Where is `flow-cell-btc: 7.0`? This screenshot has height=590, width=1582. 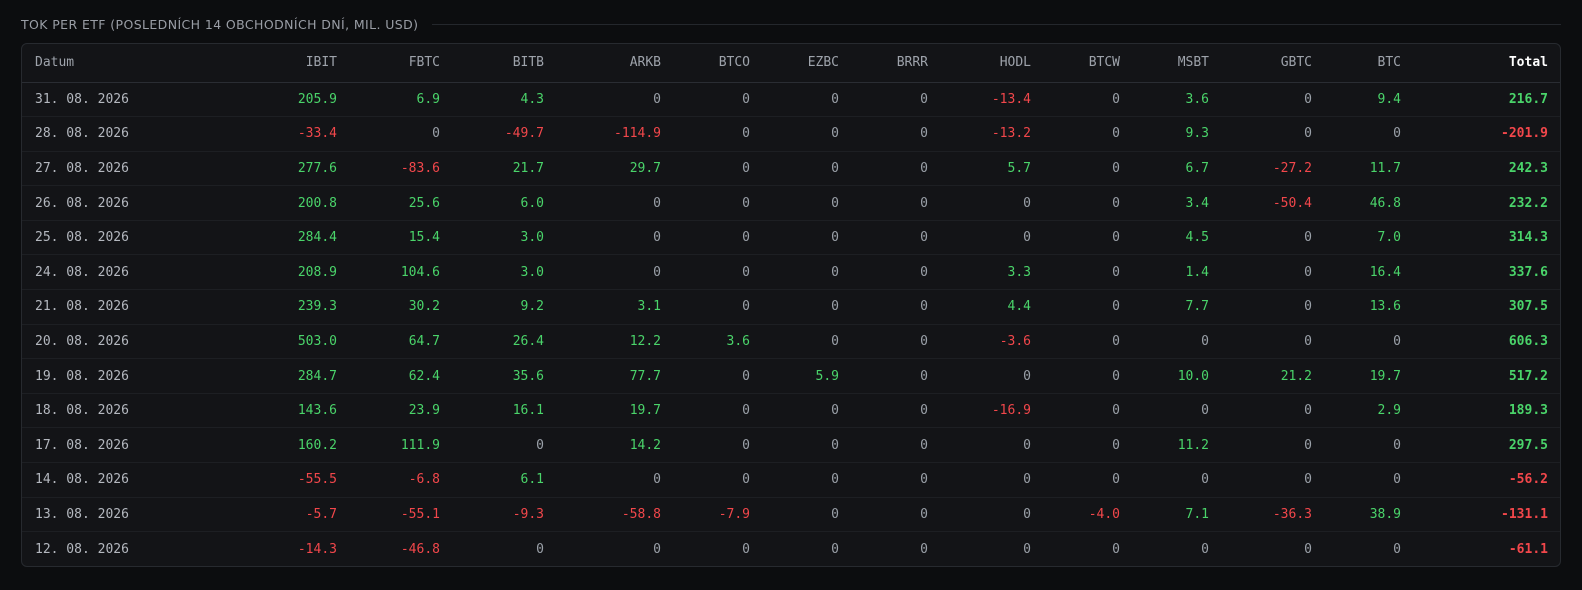 flow-cell-btc: 7.0 is located at coordinates (1389, 238).